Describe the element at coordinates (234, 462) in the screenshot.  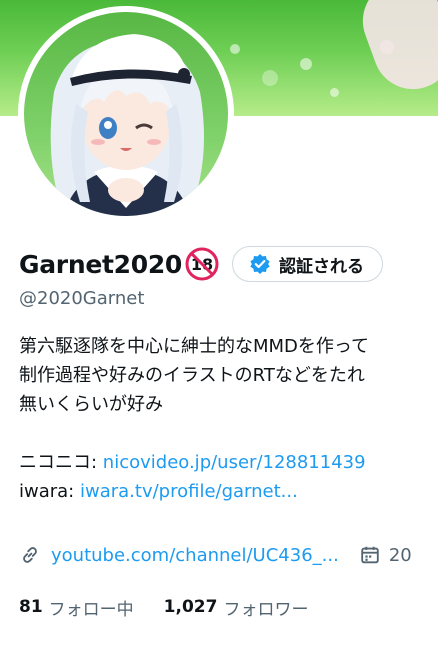
I see `nico-link: nicovideo.jp/user/128811439` at that location.